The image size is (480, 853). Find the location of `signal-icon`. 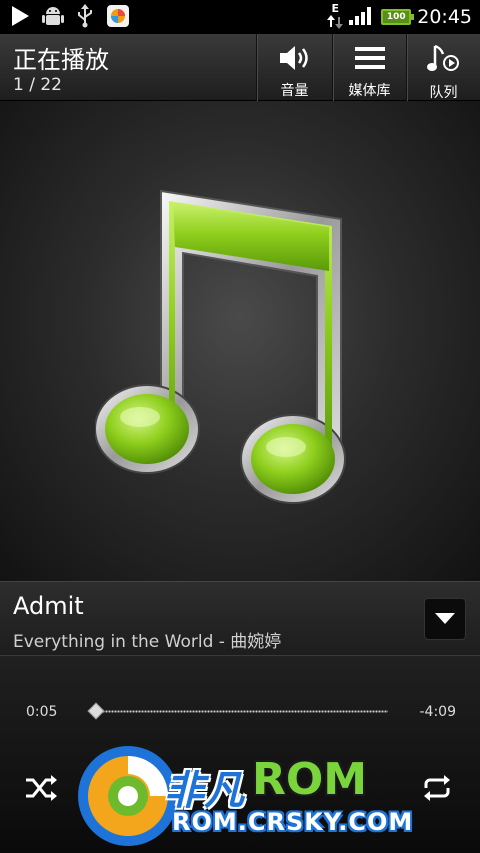

signal-icon is located at coordinates (362, 17).